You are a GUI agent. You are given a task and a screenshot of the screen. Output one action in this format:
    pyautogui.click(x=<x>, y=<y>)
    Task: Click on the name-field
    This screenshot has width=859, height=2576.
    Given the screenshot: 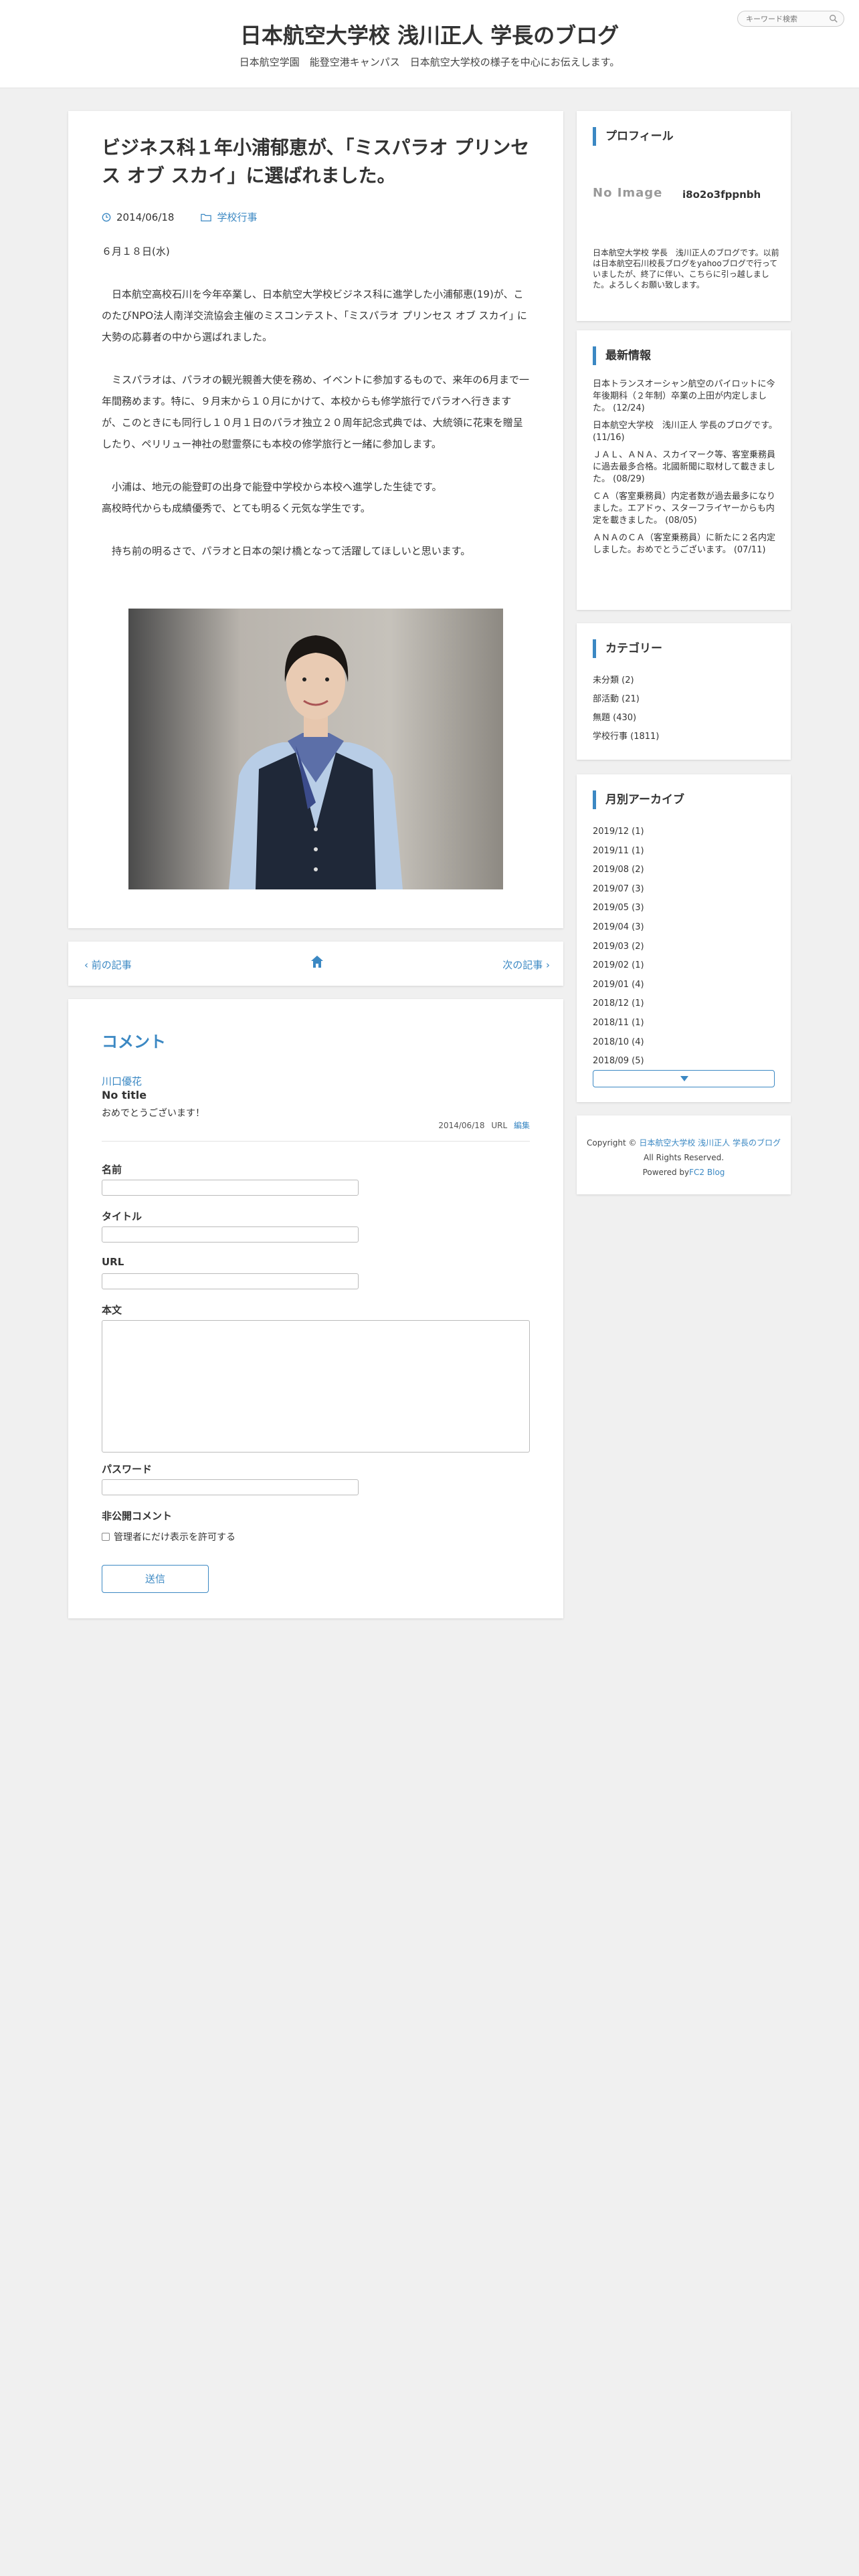 What is the action you would take?
    pyautogui.click(x=231, y=1188)
    